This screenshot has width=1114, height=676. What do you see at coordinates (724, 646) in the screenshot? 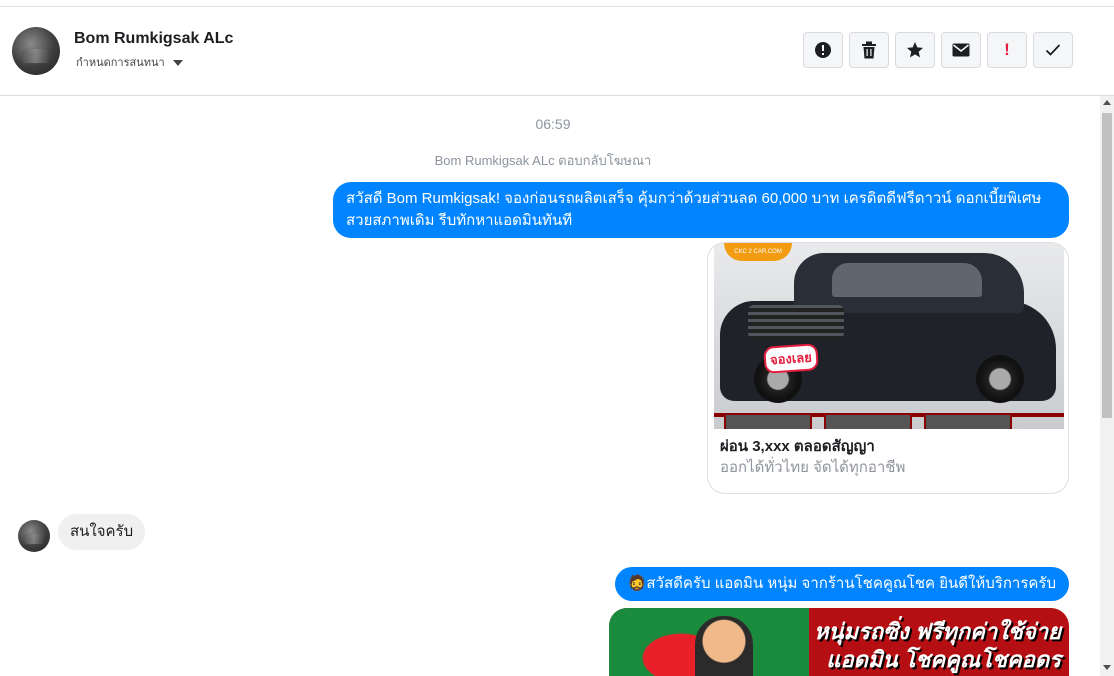
I see `admin-photo` at bounding box center [724, 646].